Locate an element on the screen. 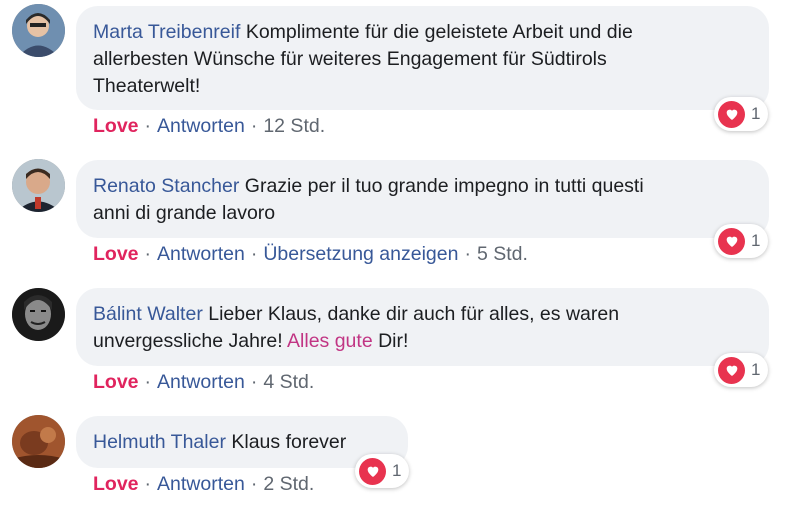 Image resolution: width=800 pixels, height=514 pixels. comment-author: Marta Treibenreif is located at coordinates (166, 32).